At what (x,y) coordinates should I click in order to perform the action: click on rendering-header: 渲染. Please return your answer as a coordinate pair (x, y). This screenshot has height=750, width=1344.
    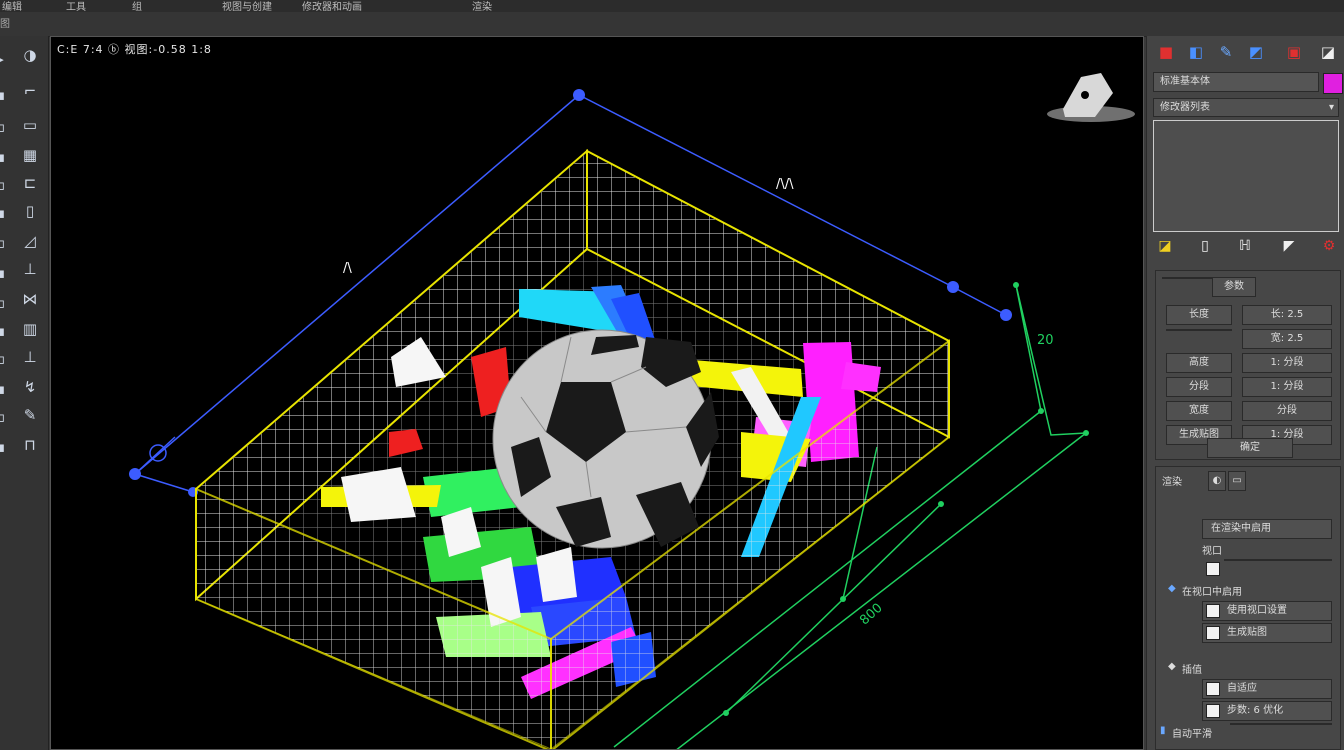
    Looking at the image, I should click on (1172, 482).